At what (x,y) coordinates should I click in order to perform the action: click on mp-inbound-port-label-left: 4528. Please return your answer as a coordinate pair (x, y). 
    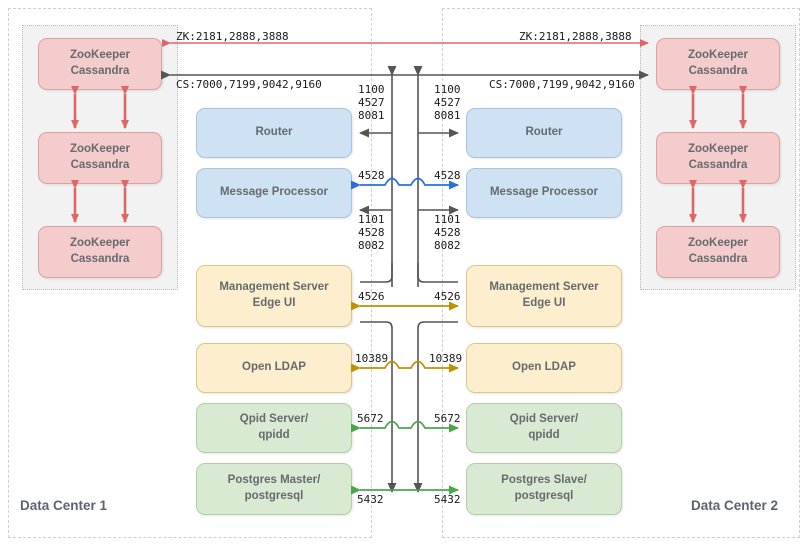
    Looking at the image, I should click on (371, 175).